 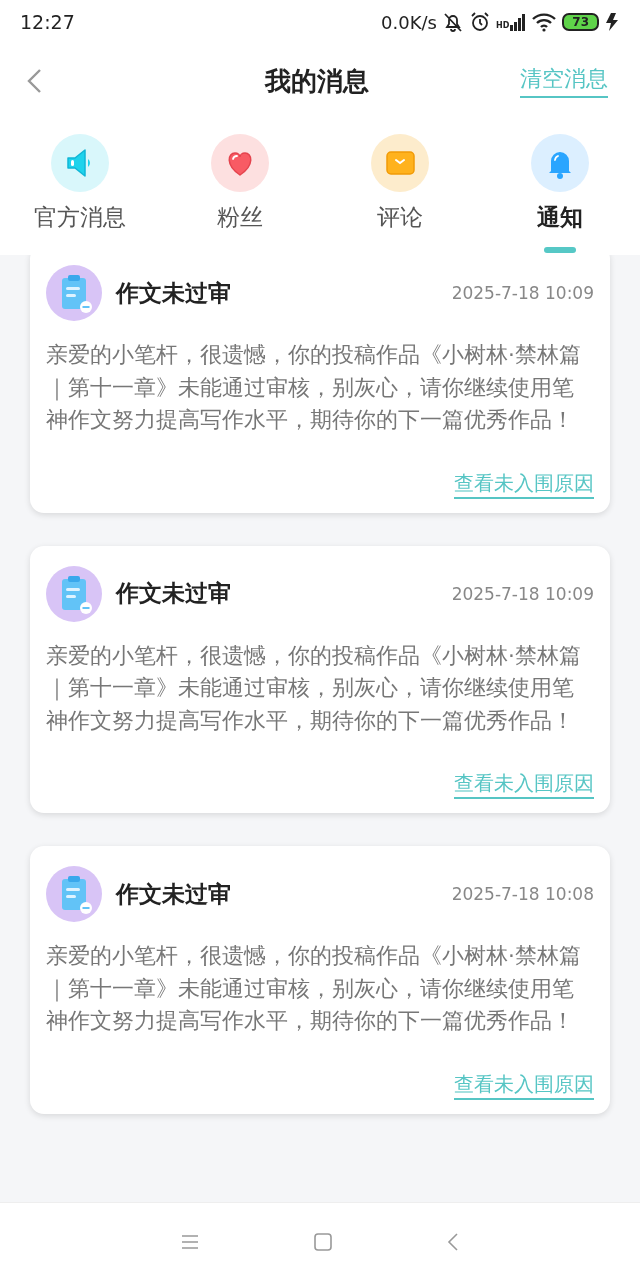 What do you see at coordinates (323, 1241) in the screenshot?
I see `home-icon` at bounding box center [323, 1241].